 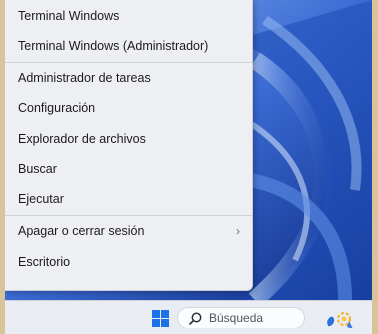 I want to click on menu-item-label: Ejecutar, so click(x=41, y=199).